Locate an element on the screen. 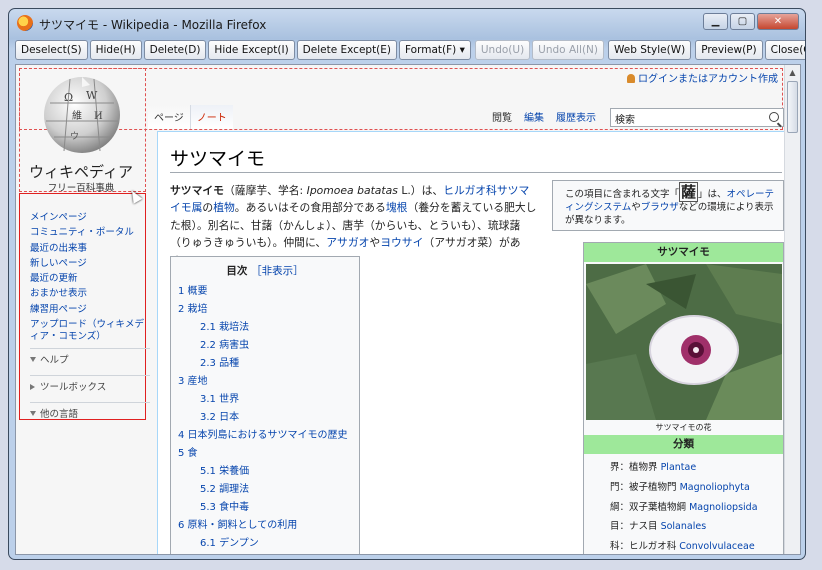 The height and width of the screenshot is (570, 822). login-link: ログインまたはアカウント作成 is located at coordinates (702, 77).